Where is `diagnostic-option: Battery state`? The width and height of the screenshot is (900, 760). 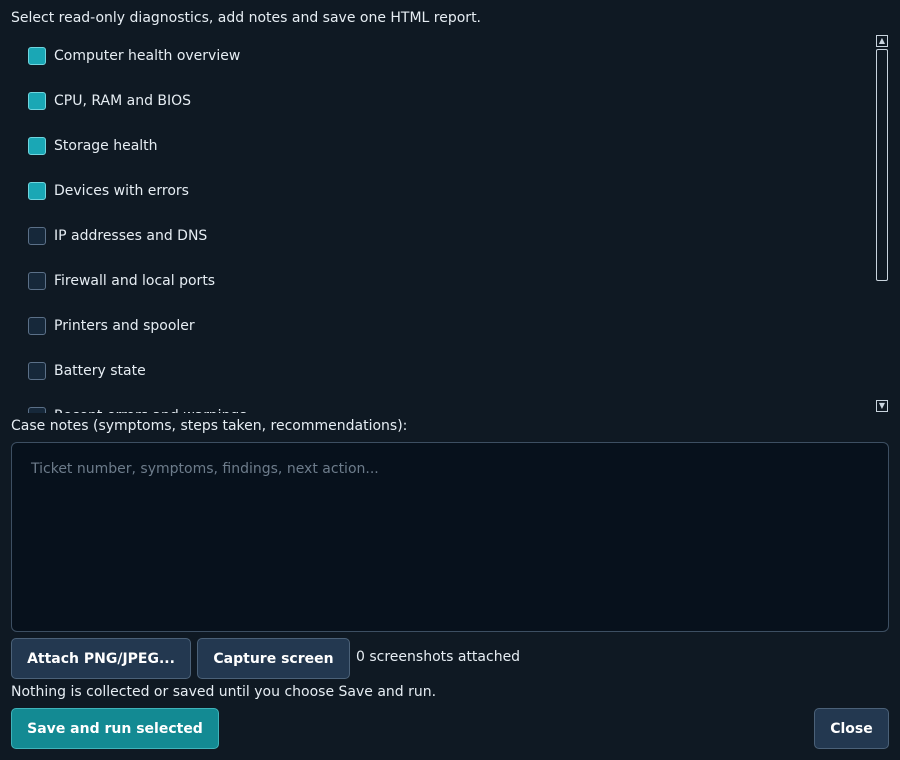
diagnostic-option: Battery state is located at coordinates (87, 371).